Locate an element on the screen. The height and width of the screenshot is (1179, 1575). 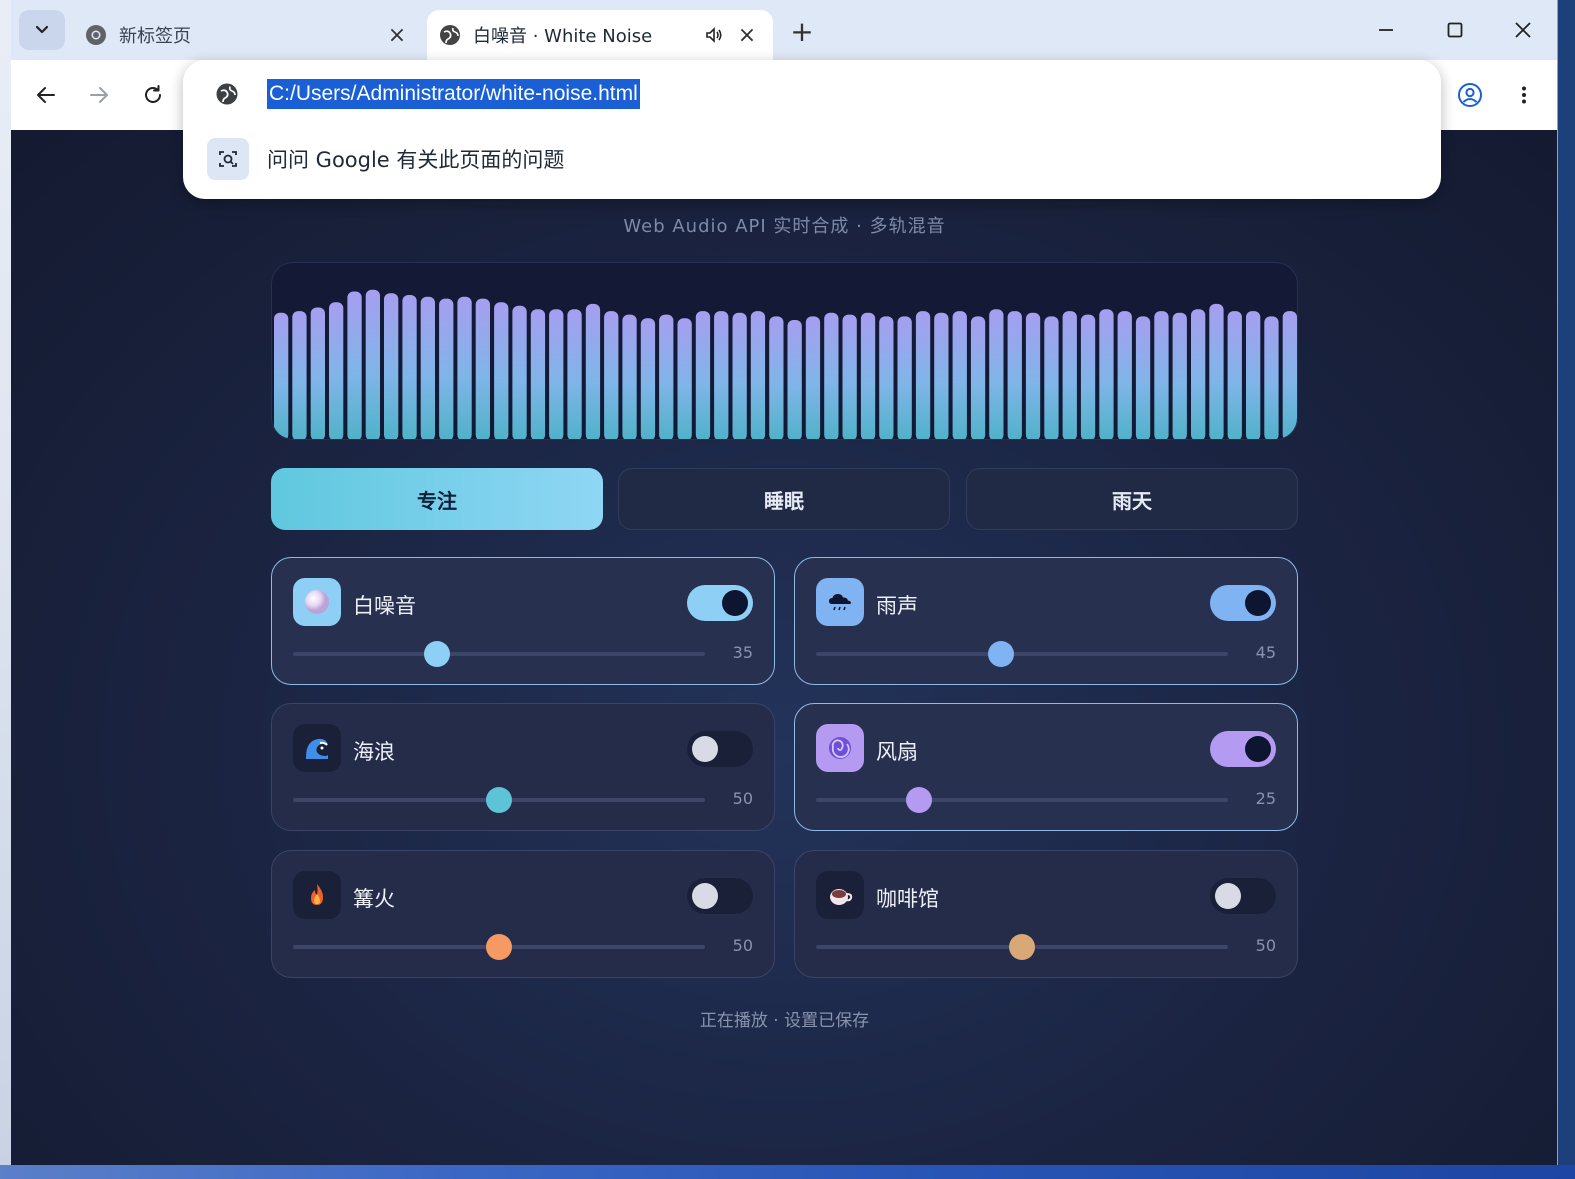
minimize-button is located at coordinates (1386, 30).